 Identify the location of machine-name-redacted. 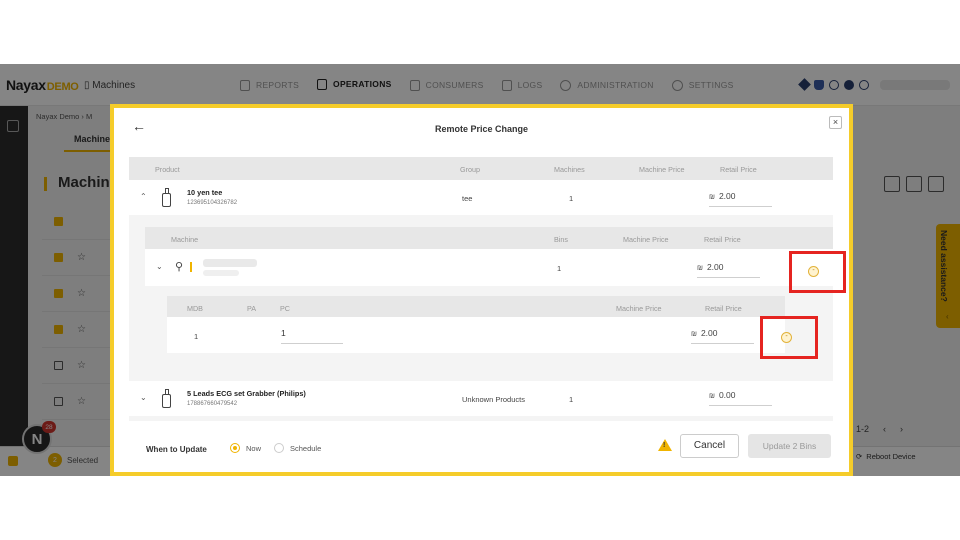
(230, 263).